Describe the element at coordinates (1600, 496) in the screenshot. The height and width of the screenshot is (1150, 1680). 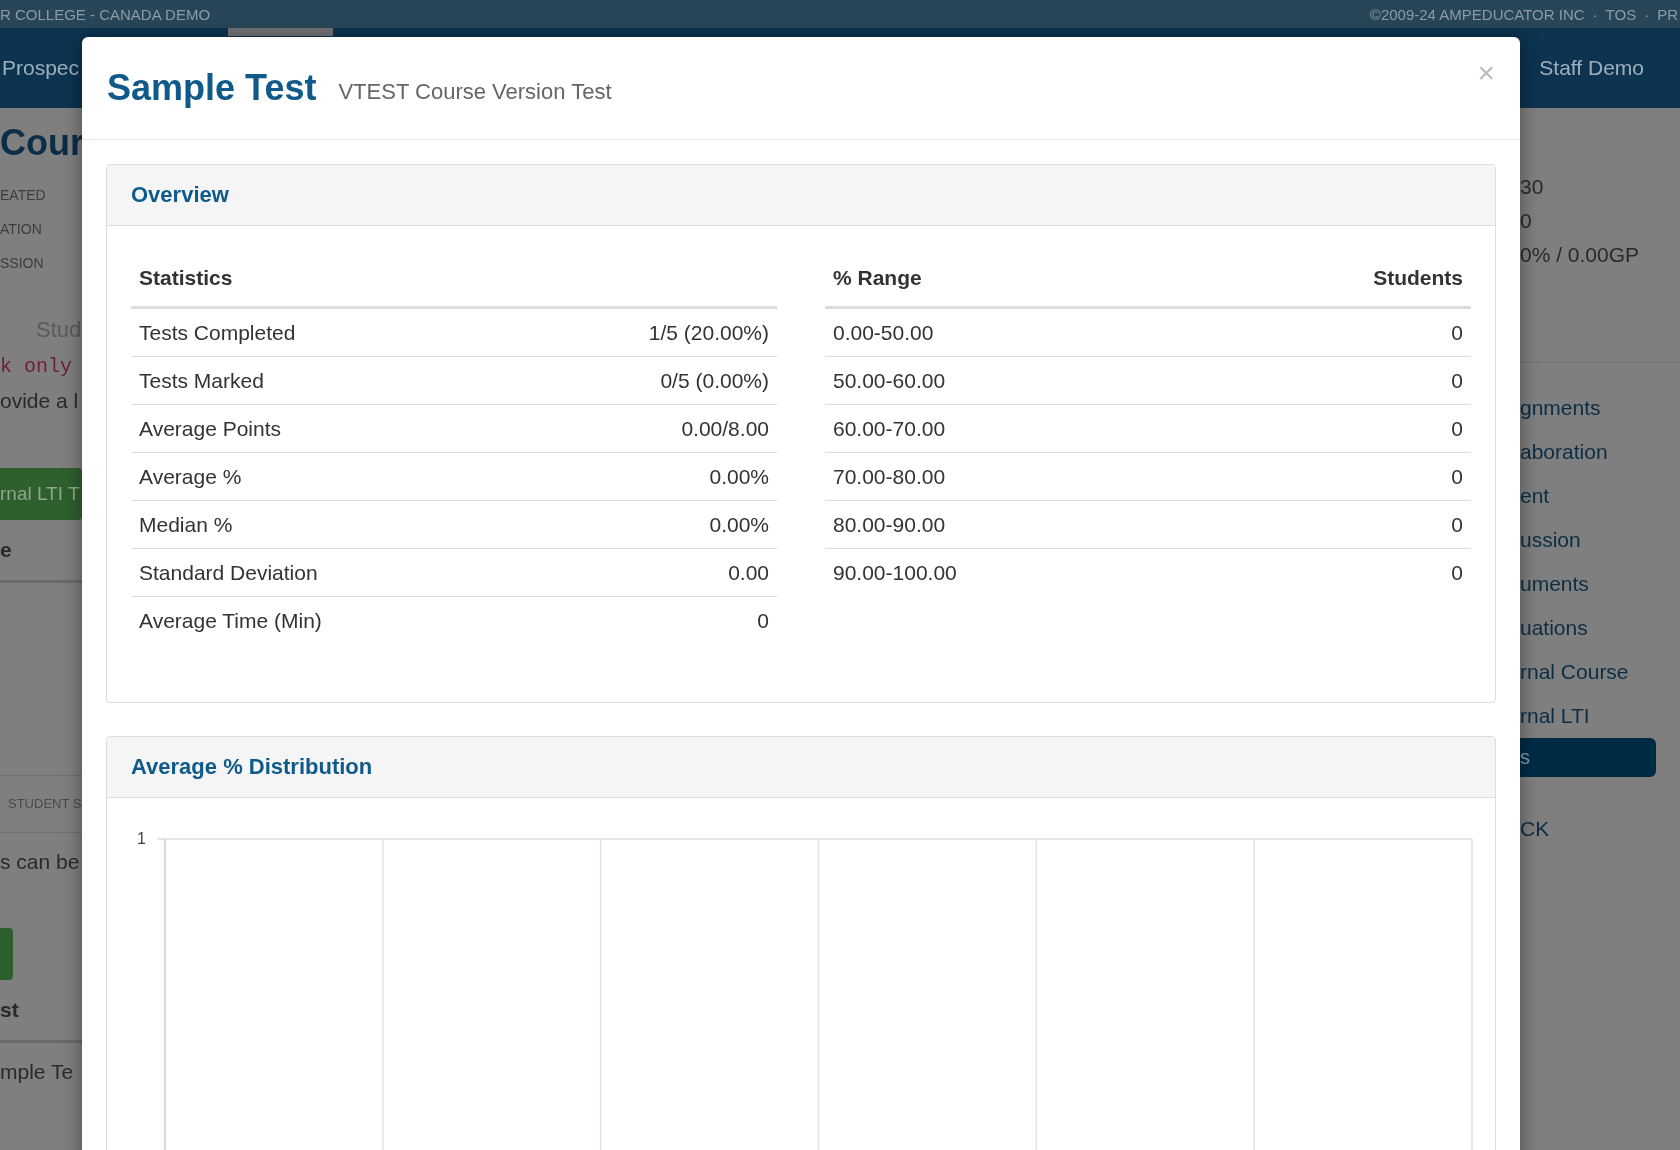
I see `menu-link: ent` at that location.